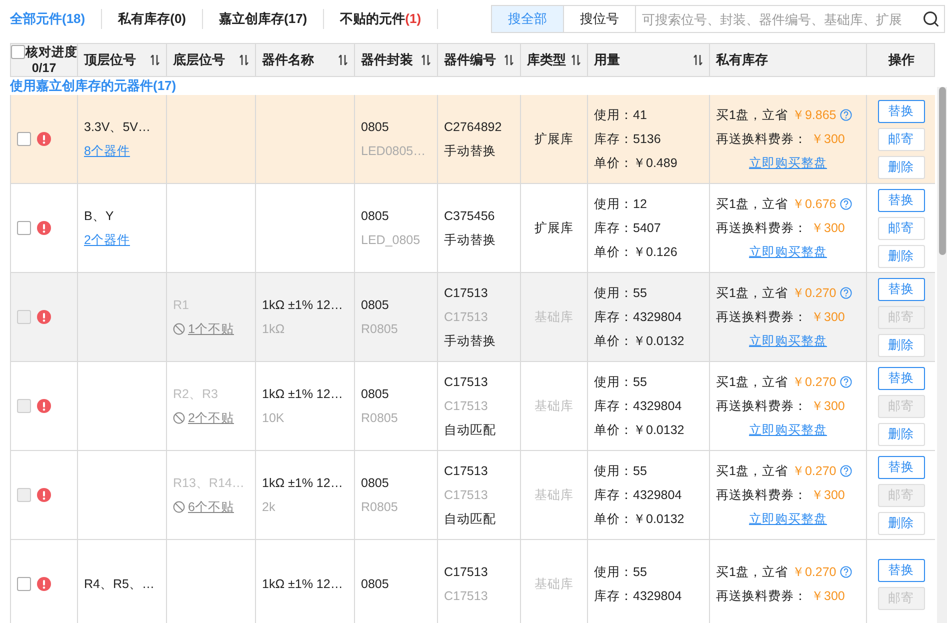  What do you see at coordinates (390, 240) in the screenshot?
I see `footprint-text: LED_0805` at bounding box center [390, 240].